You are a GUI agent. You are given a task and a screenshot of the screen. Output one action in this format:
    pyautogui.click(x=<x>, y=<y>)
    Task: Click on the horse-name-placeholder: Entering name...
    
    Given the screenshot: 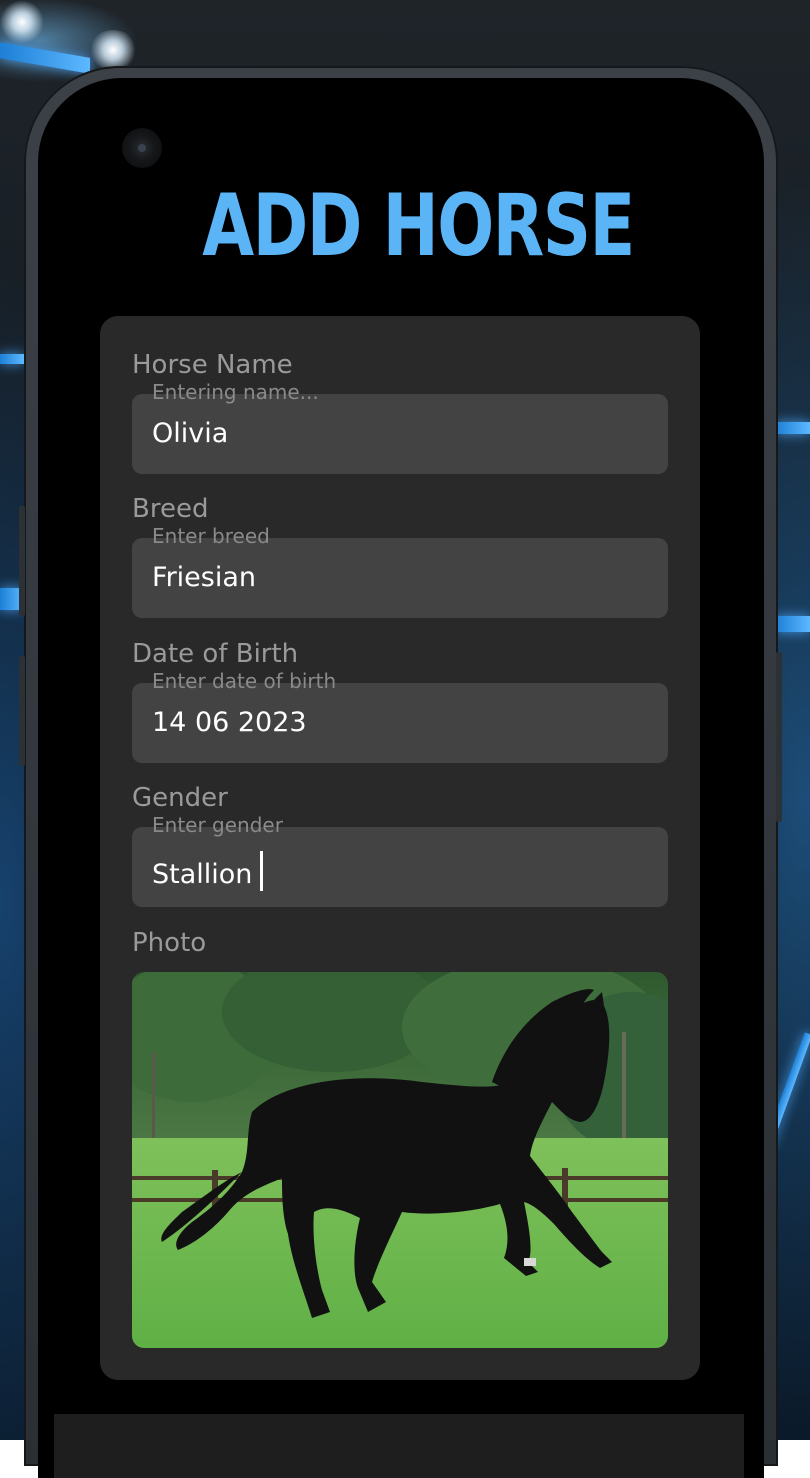 What is the action you would take?
    pyautogui.click(x=235, y=392)
    